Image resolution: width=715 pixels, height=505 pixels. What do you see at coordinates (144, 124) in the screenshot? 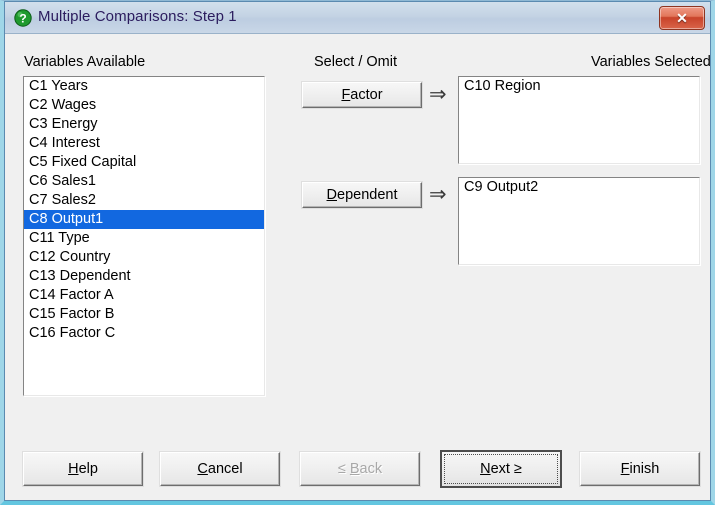
I see `variable-item: C3 Energy` at bounding box center [144, 124].